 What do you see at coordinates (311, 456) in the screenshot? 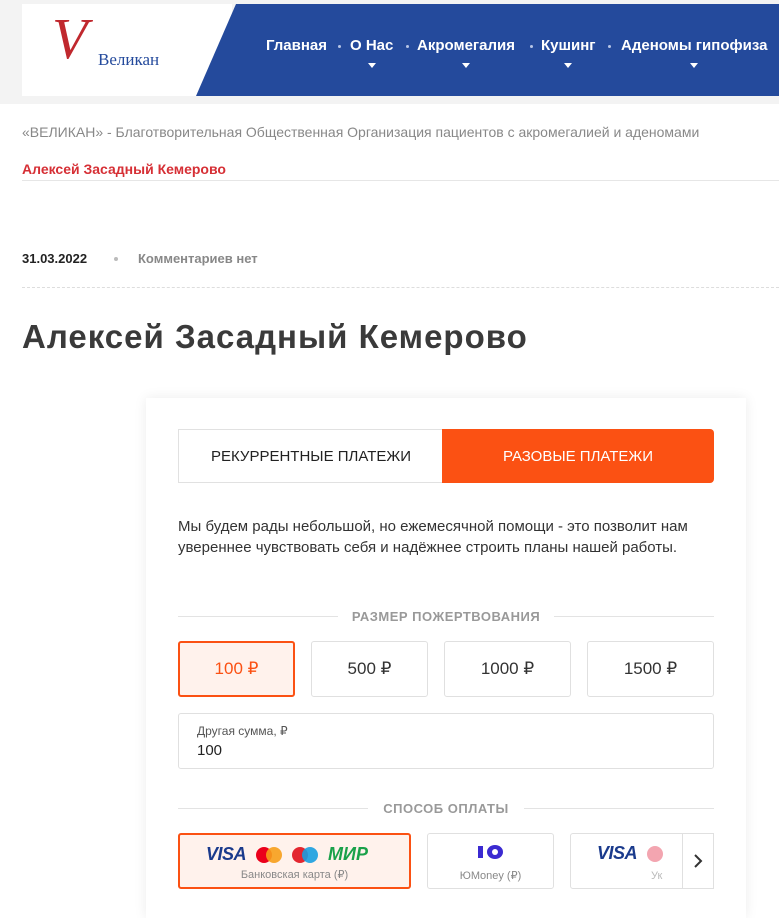
I see `tab-recurring-payments: РЕКУРРЕНТНЫЕ ПЛАТЕЖИ` at bounding box center [311, 456].